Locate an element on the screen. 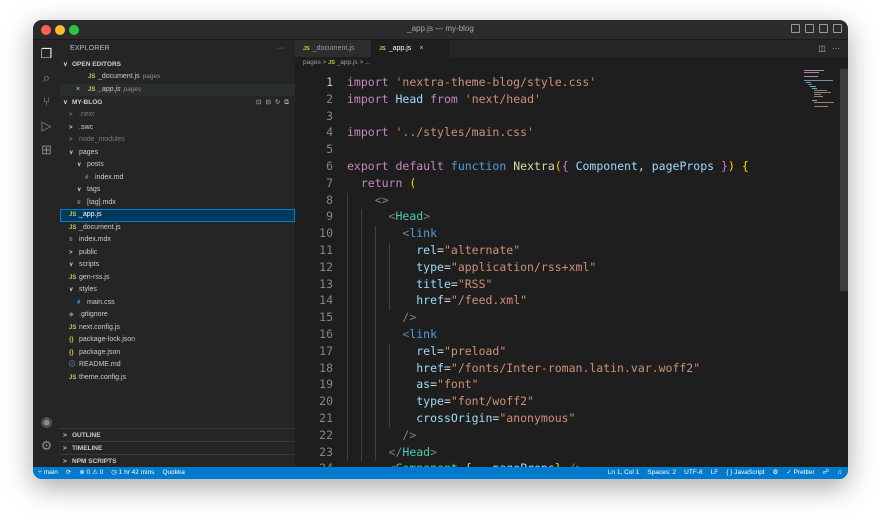 This screenshot has height=521, width=880. open-editor-folder: pages is located at coordinates (132, 89).